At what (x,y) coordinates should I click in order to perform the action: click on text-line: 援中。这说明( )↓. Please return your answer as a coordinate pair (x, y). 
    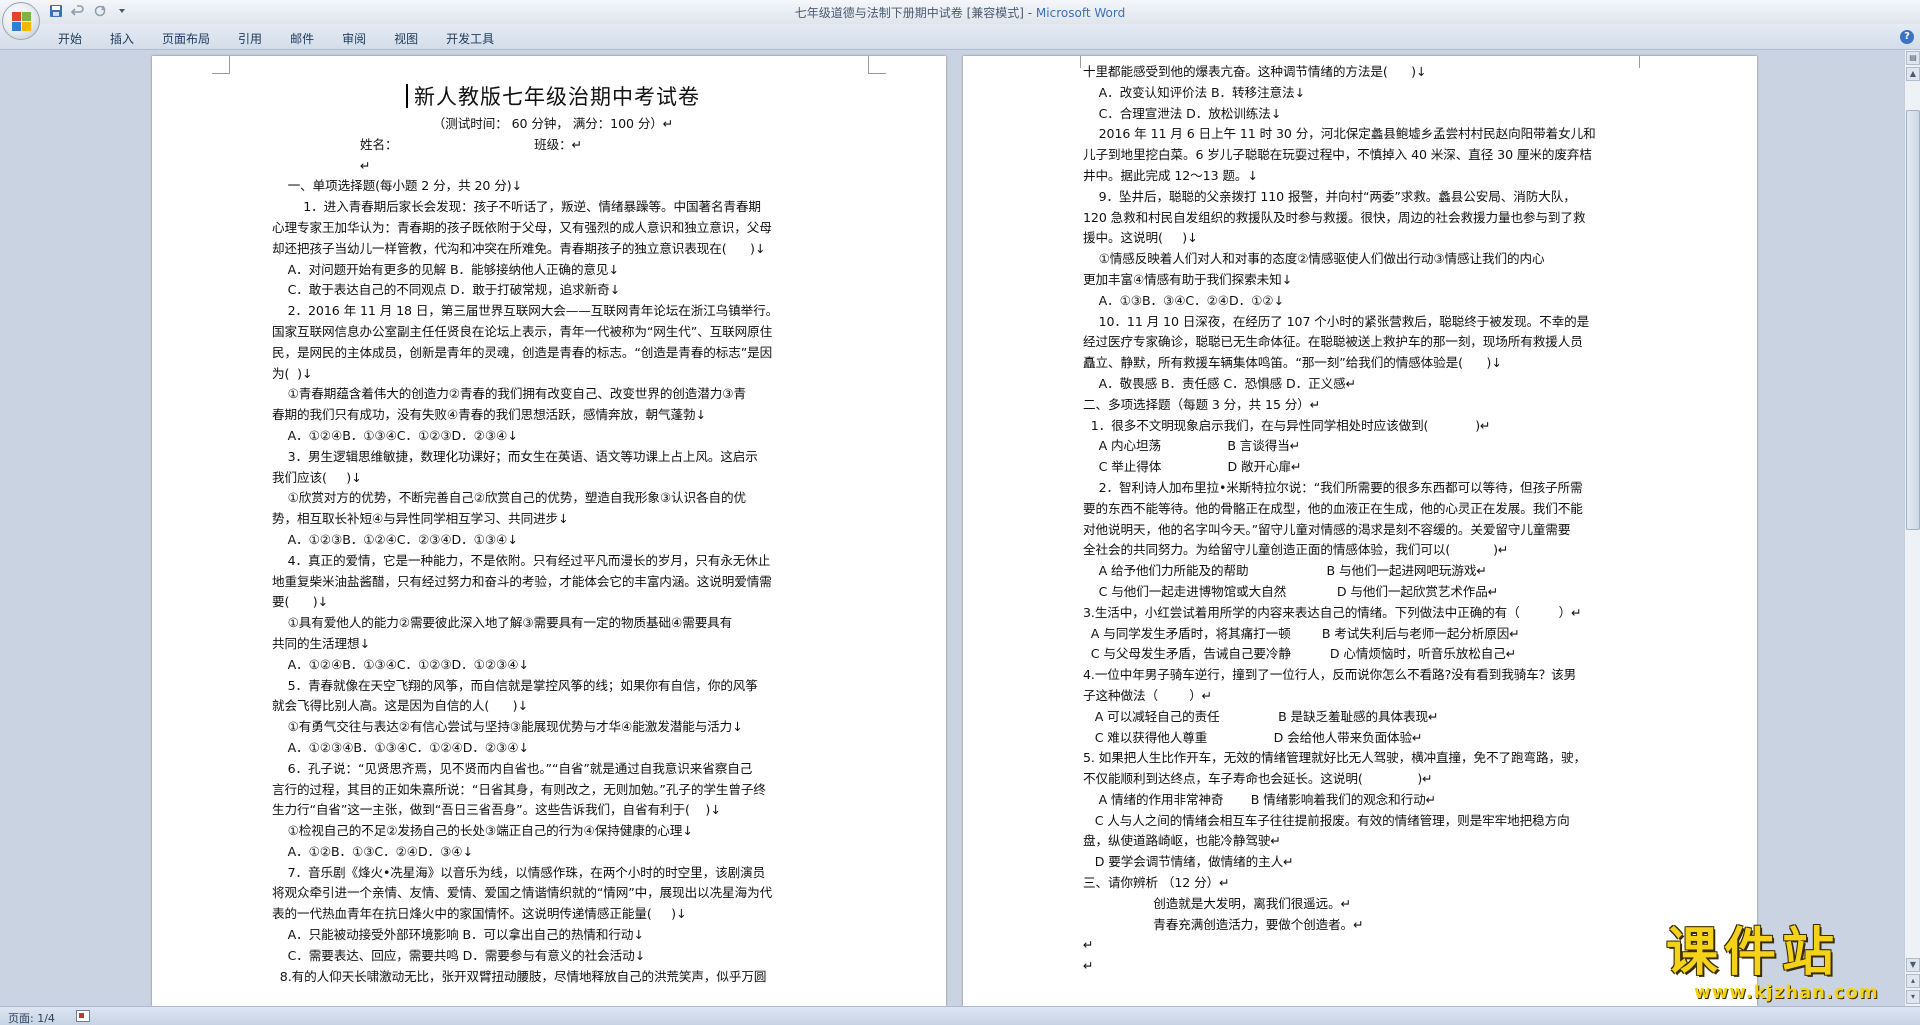
    Looking at the image, I should click on (1362, 238).